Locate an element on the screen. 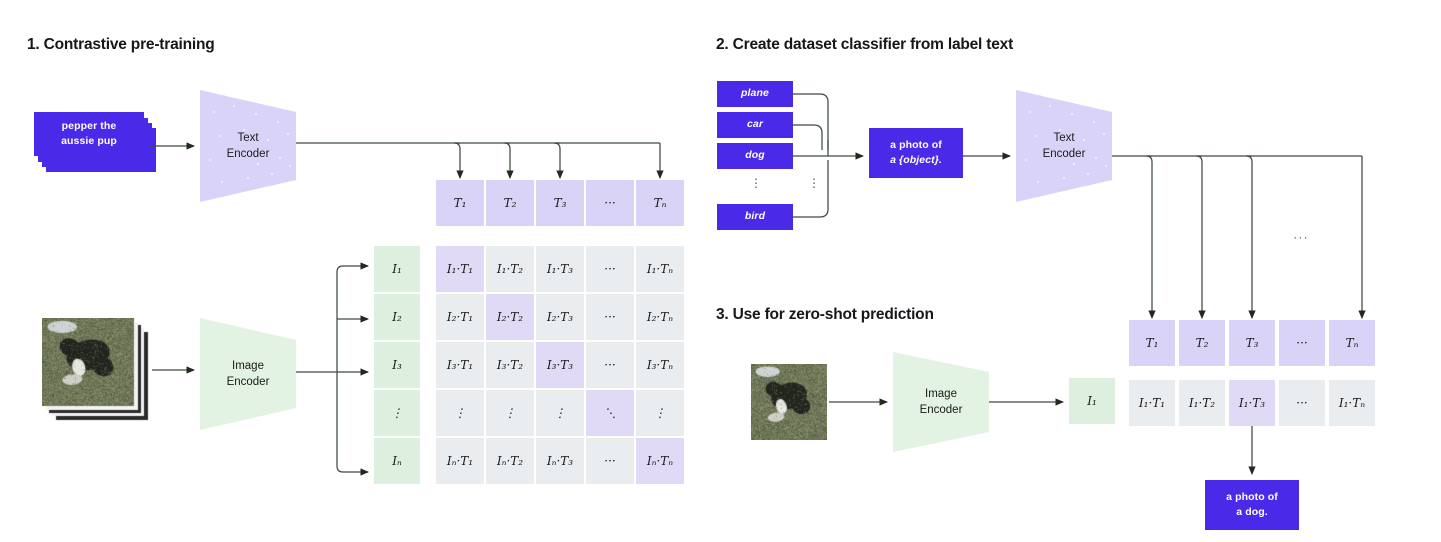 The image size is (1441, 542). text-sample-line-1: pepper the is located at coordinates (89, 125).